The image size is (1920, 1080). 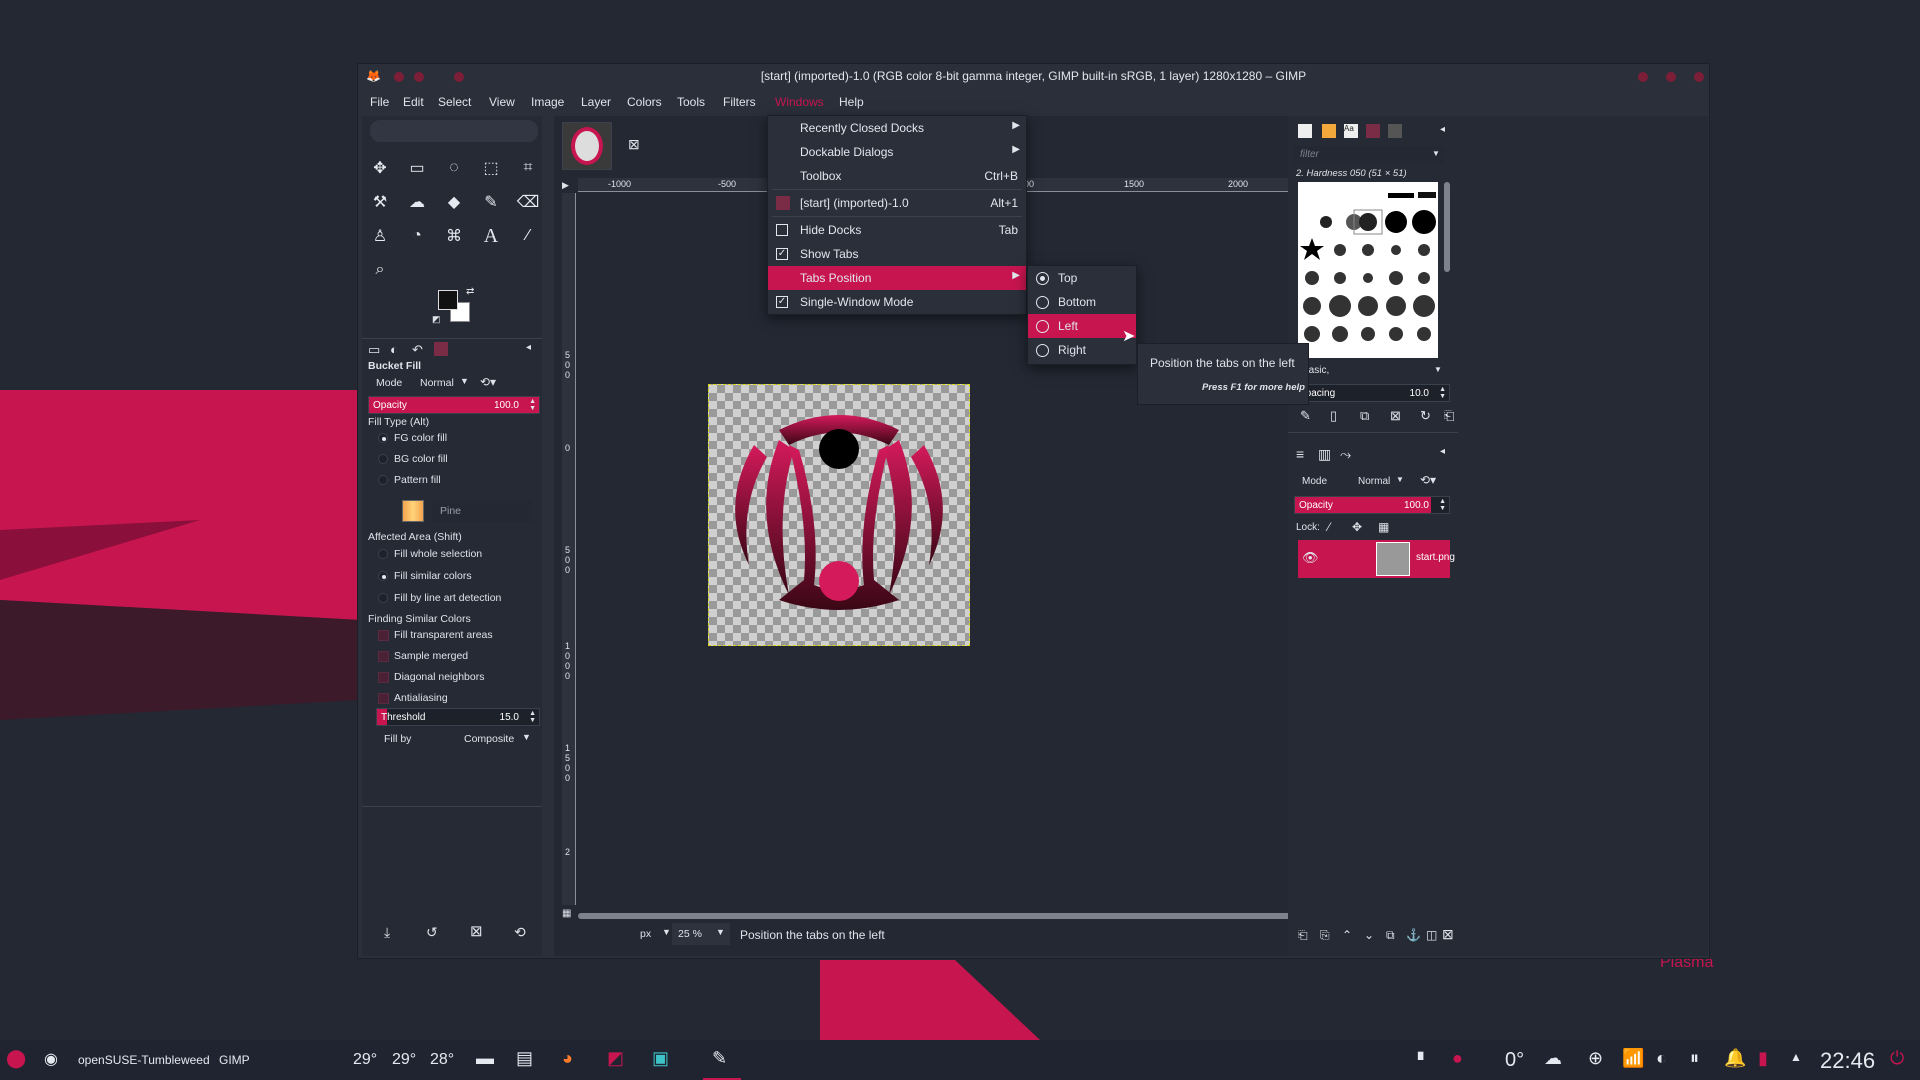 What do you see at coordinates (443, 382) in the screenshot?
I see `mode-dropdown: Normal ▼` at bounding box center [443, 382].